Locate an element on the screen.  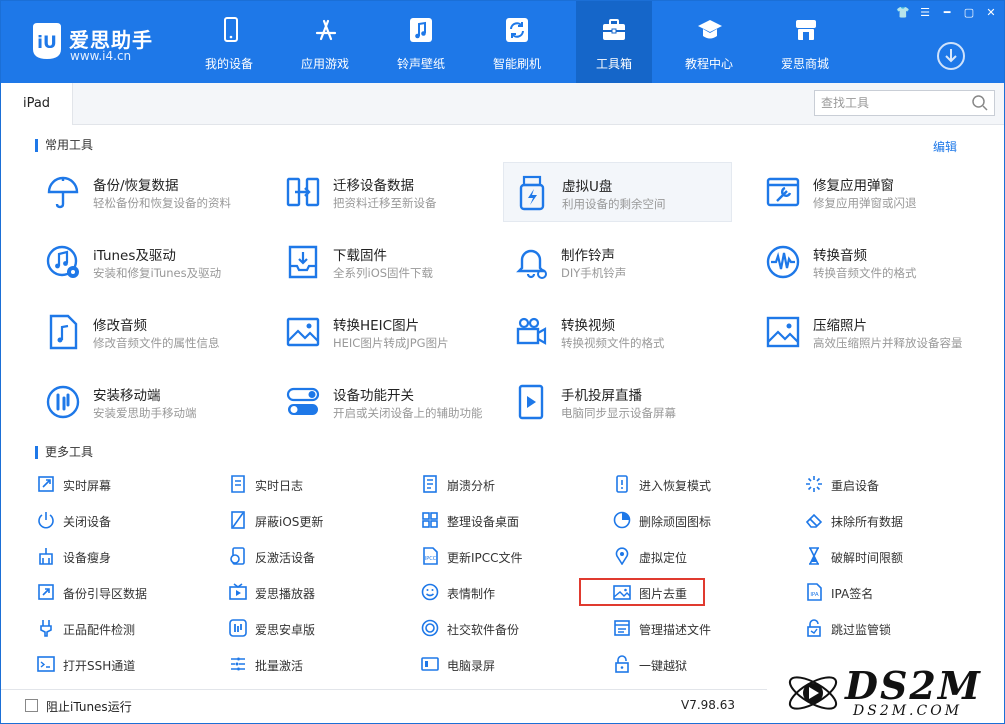
more-tool-item: 崩溃分析 is located at coordinates (494, 484).